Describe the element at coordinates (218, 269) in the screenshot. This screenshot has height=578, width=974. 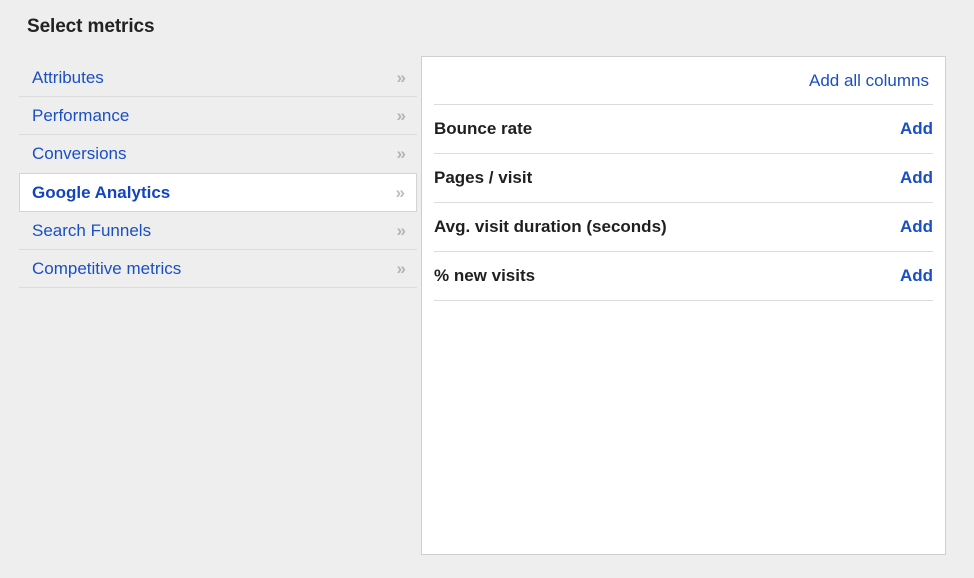
I see `sidebar-item-competitive-metrics: Competitive metrics »` at that location.